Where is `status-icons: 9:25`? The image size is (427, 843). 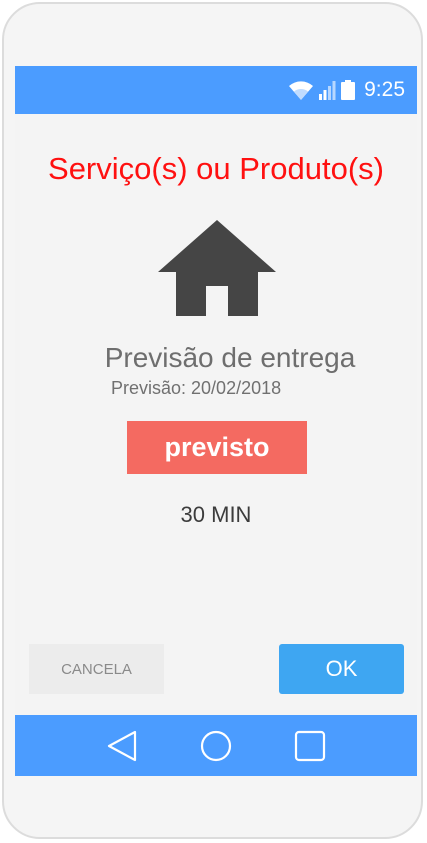
status-icons: 9:25 is located at coordinates (346, 90).